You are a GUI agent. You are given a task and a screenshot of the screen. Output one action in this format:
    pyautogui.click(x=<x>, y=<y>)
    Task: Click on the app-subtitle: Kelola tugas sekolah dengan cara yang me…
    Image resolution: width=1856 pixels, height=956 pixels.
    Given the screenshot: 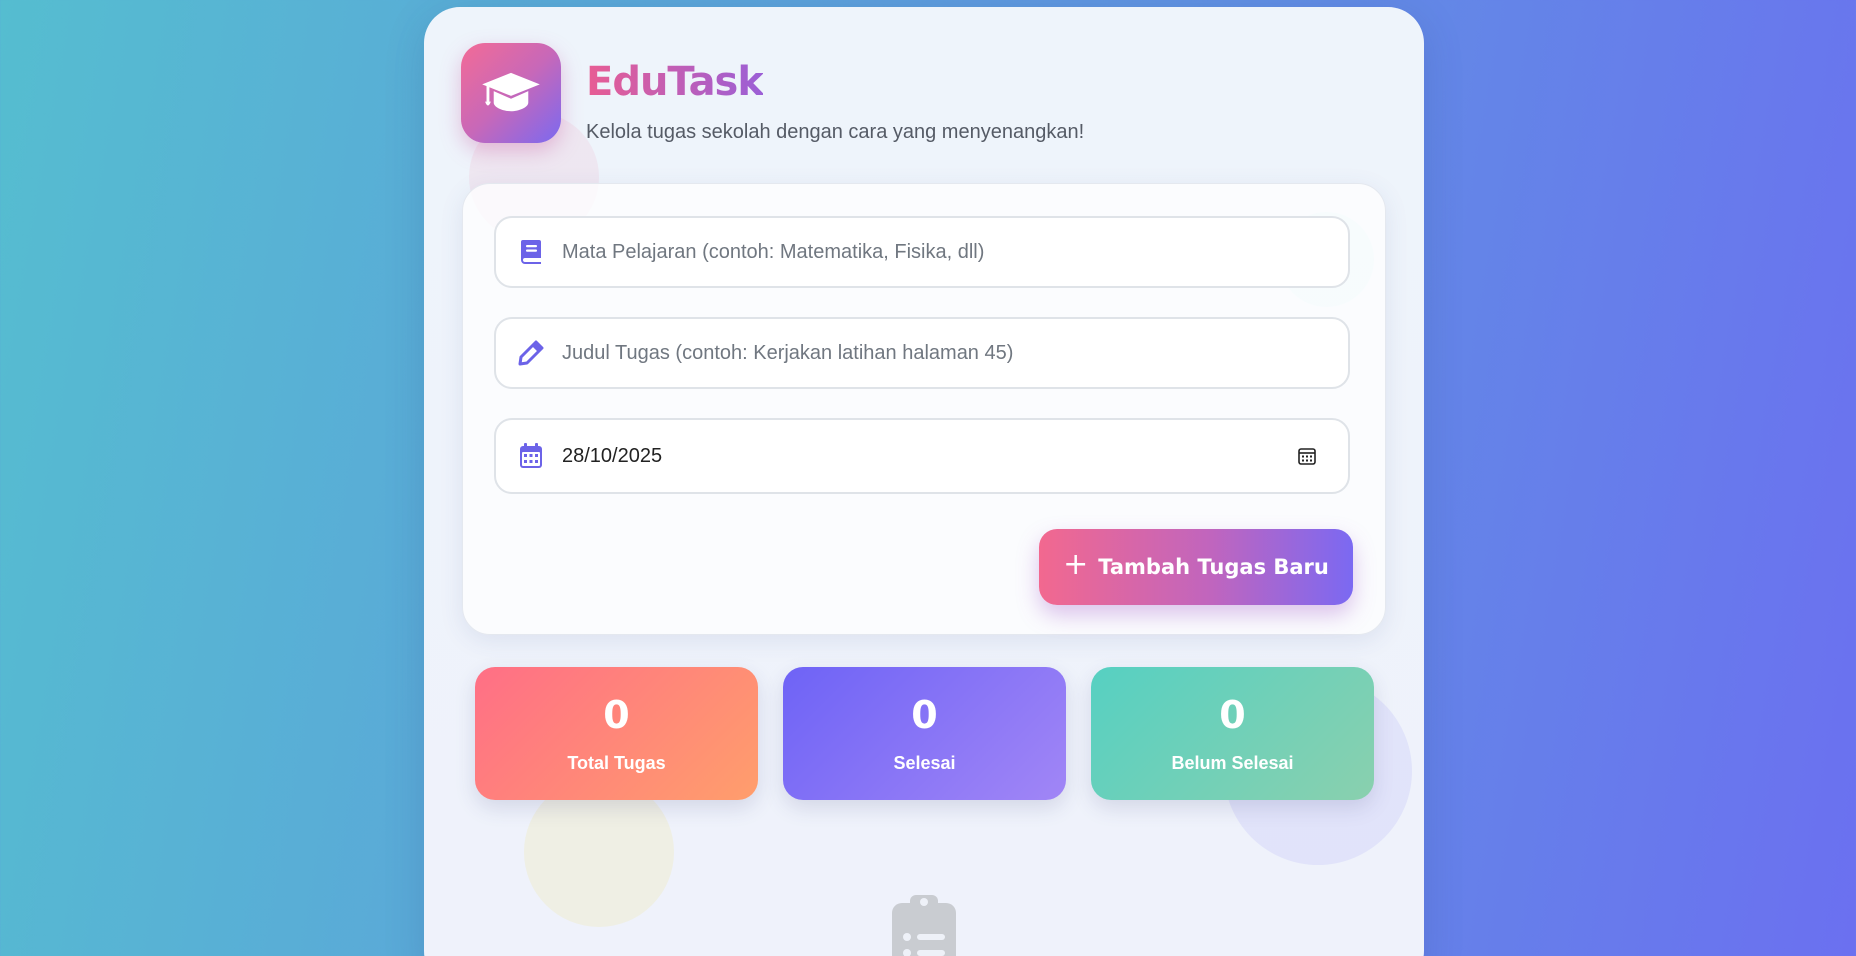 What is the action you would take?
    pyautogui.click(x=835, y=132)
    